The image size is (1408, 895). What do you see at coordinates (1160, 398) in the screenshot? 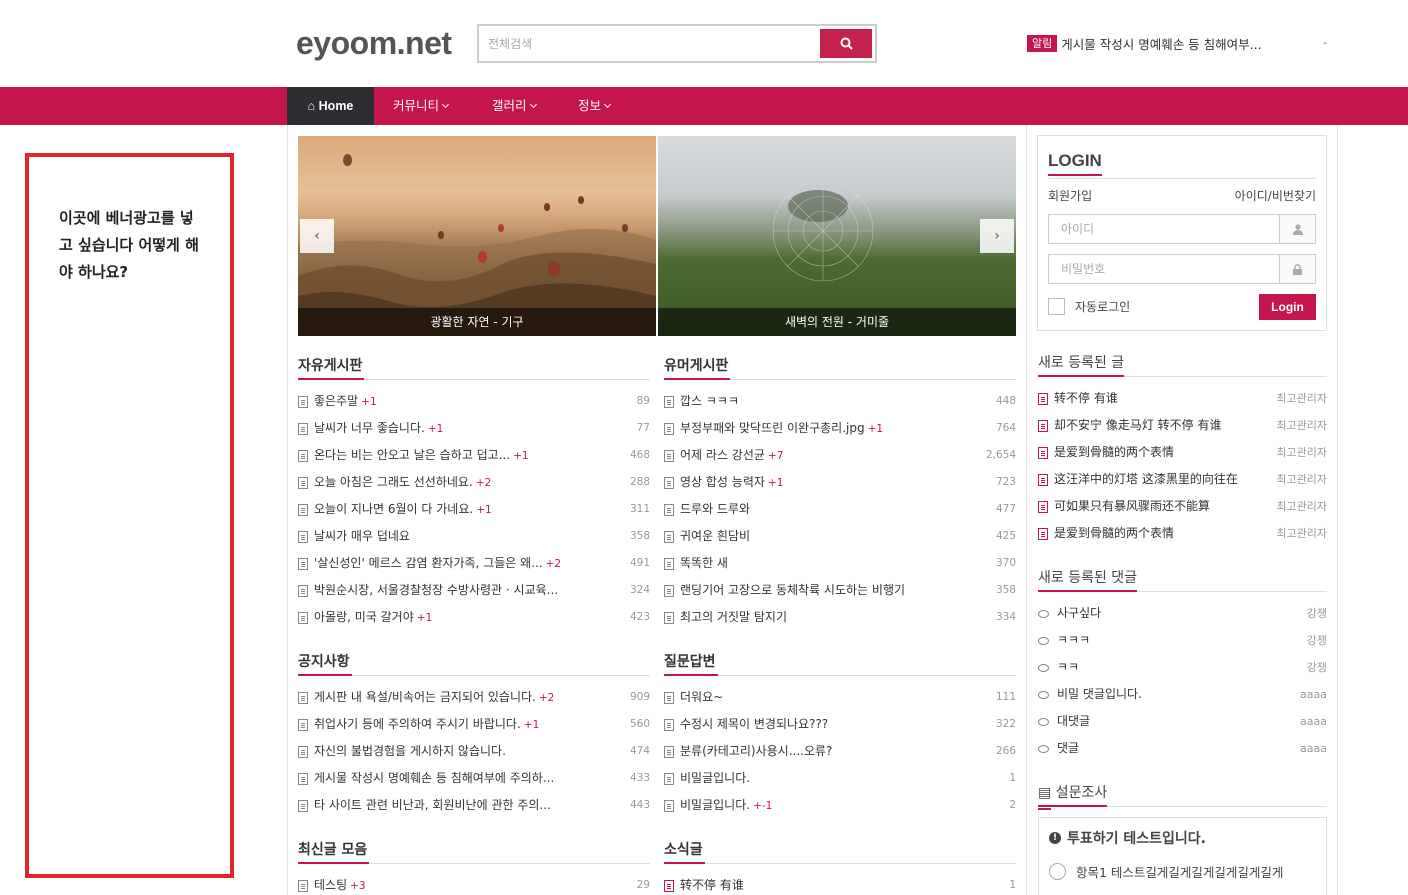
I see `item-title: 转不停 有谁` at bounding box center [1160, 398].